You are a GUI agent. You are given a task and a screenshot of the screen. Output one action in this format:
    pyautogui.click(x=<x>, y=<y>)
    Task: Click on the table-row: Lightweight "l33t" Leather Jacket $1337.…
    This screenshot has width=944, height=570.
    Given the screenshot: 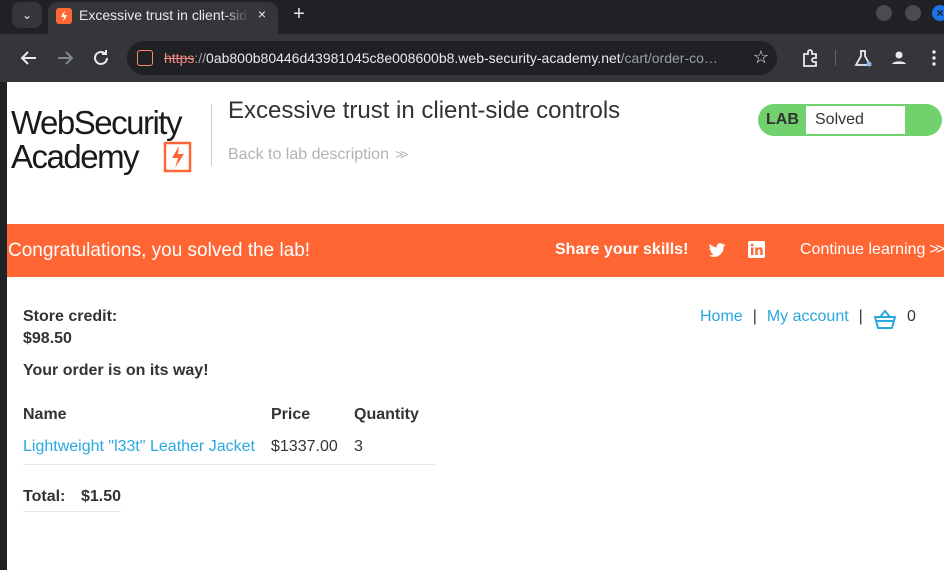 What is the action you would take?
    pyautogui.click(x=229, y=448)
    